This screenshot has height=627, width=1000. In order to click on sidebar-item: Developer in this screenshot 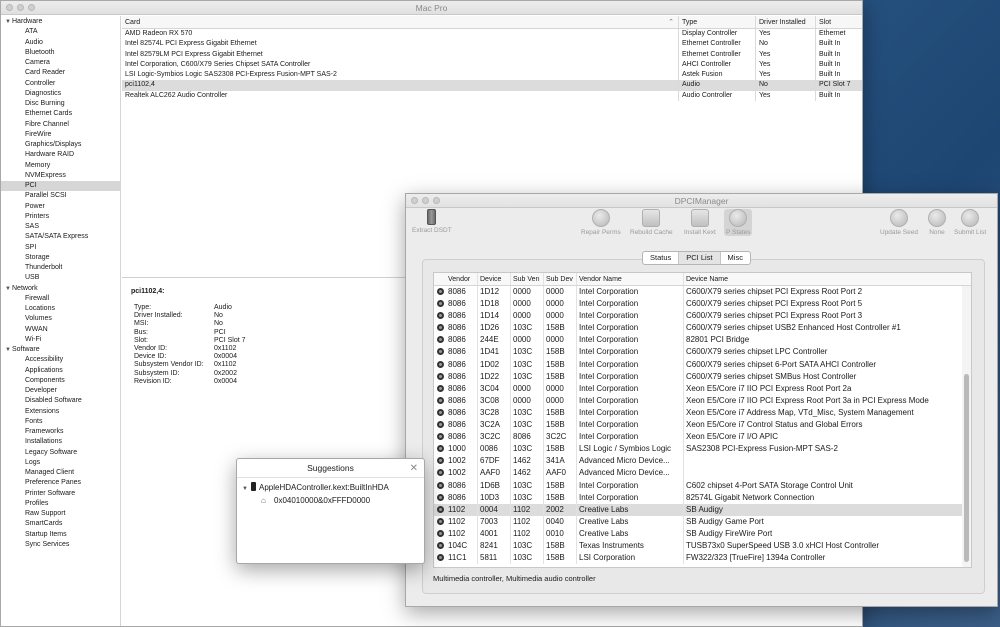, I will do `click(60, 391)`.